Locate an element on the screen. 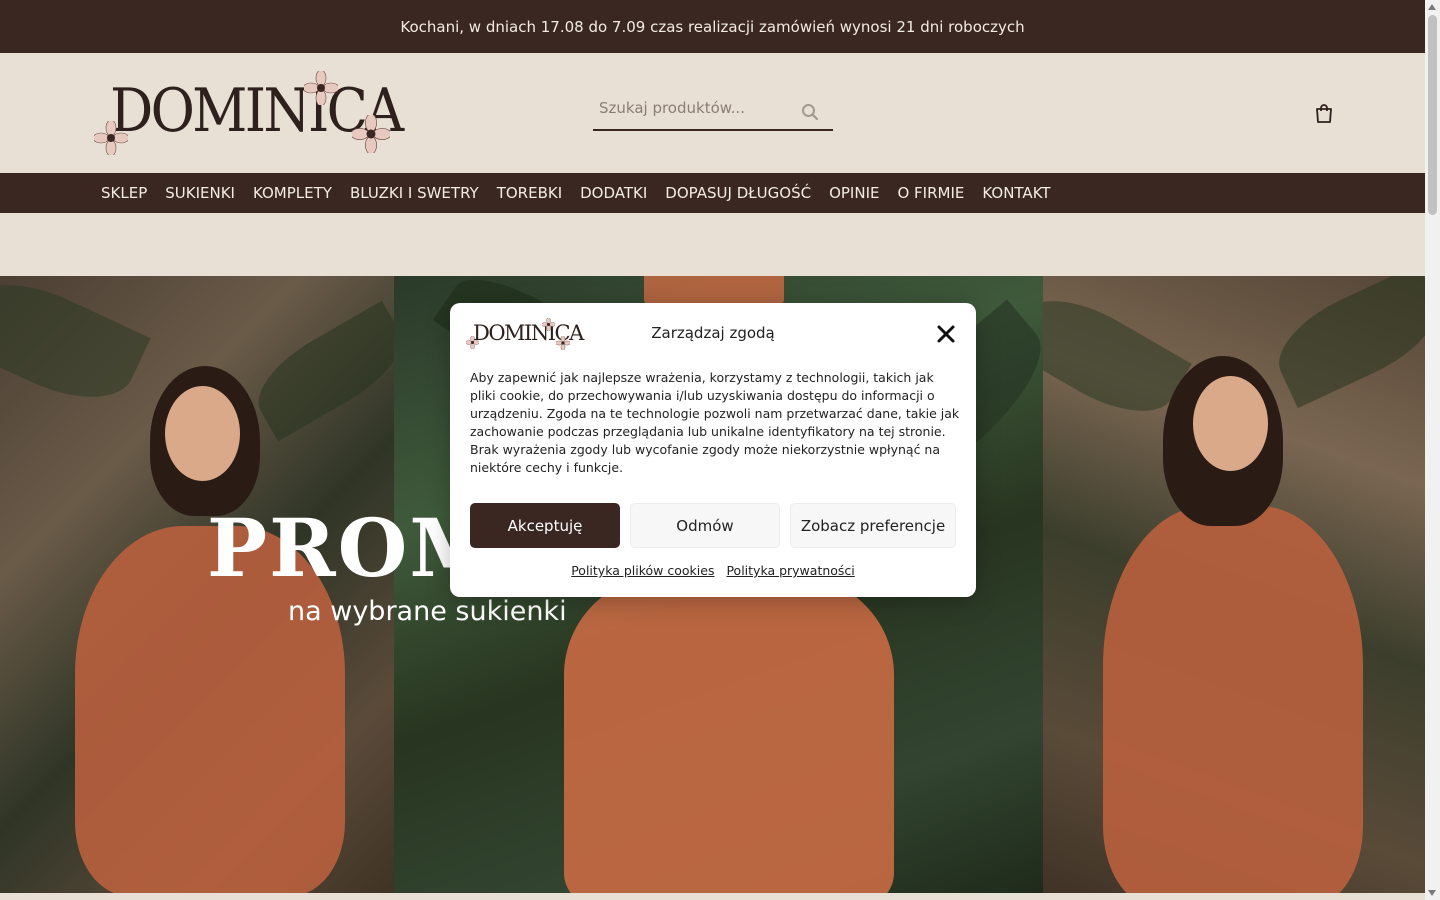 This screenshot has height=900, width=1440. scroll-thumb is located at coordinates (1432, 115).